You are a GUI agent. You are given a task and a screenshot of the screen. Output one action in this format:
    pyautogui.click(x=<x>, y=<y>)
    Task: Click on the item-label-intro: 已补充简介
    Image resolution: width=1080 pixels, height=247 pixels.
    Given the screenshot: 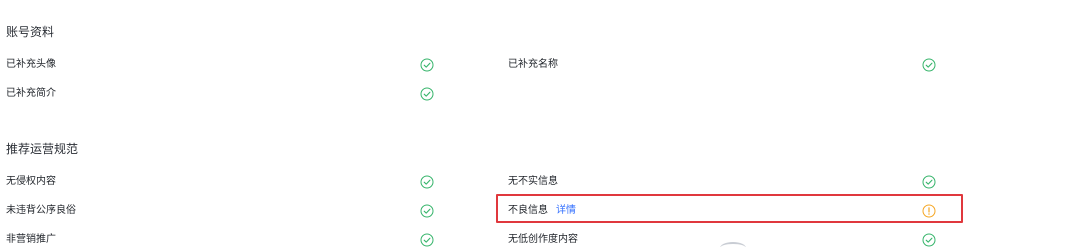 What is the action you would take?
    pyautogui.click(x=31, y=93)
    